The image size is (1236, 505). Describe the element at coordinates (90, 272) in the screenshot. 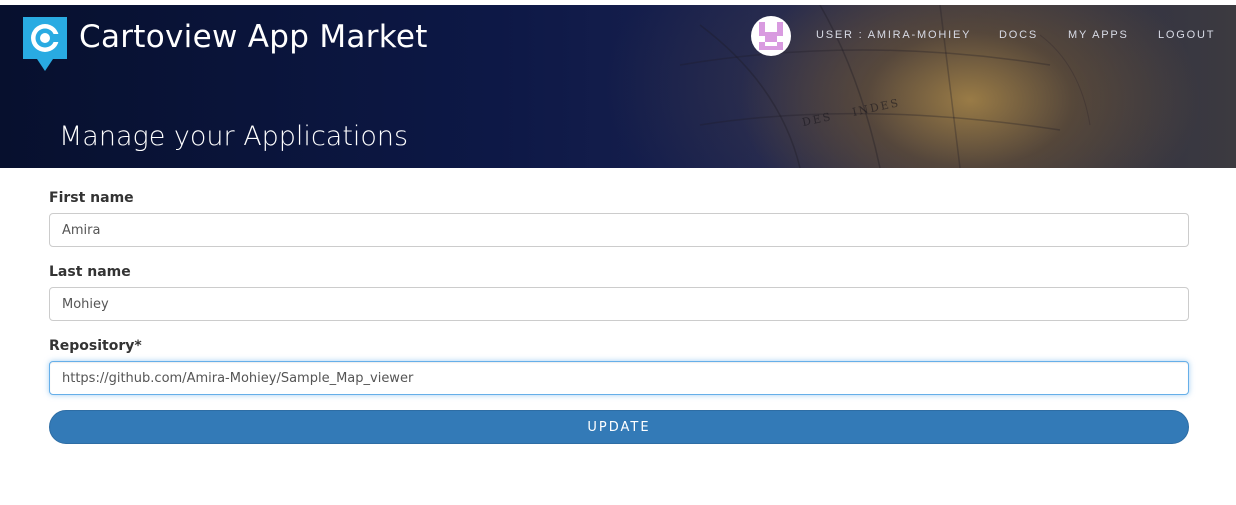

I see `last-name-label: Last name` at that location.